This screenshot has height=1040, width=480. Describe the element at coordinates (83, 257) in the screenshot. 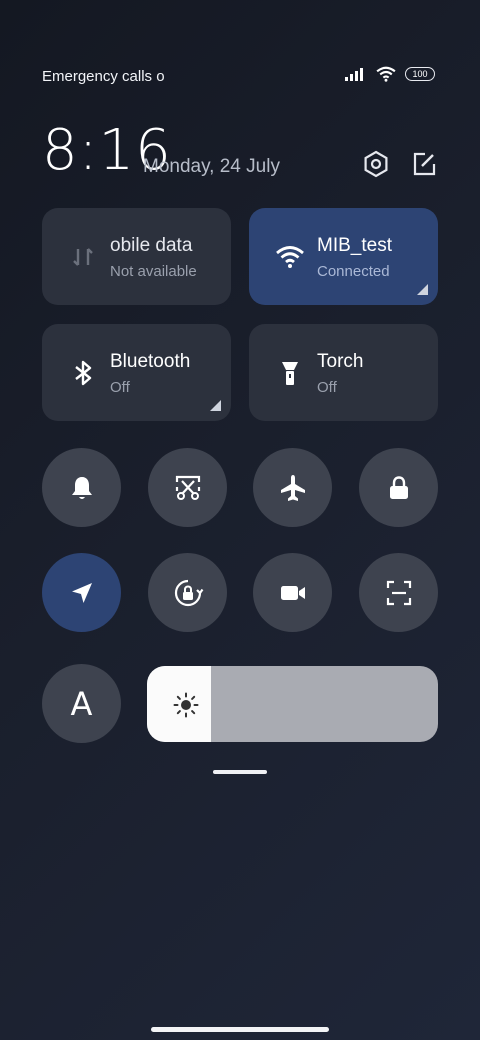

I see `mobile-data-arrows-icon` at that location.